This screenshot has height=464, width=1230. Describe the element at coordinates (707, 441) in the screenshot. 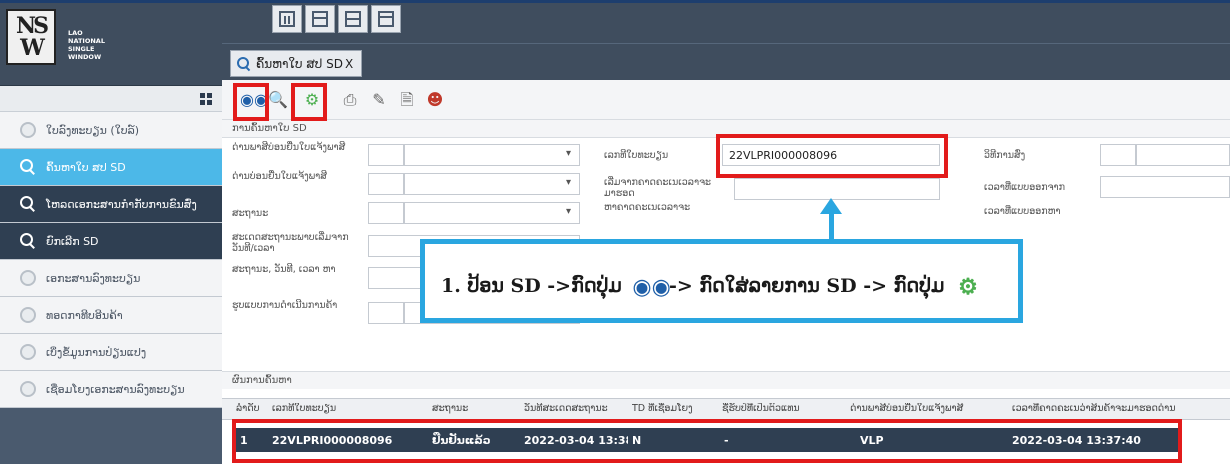

I see `highlight-result-row` at that location.